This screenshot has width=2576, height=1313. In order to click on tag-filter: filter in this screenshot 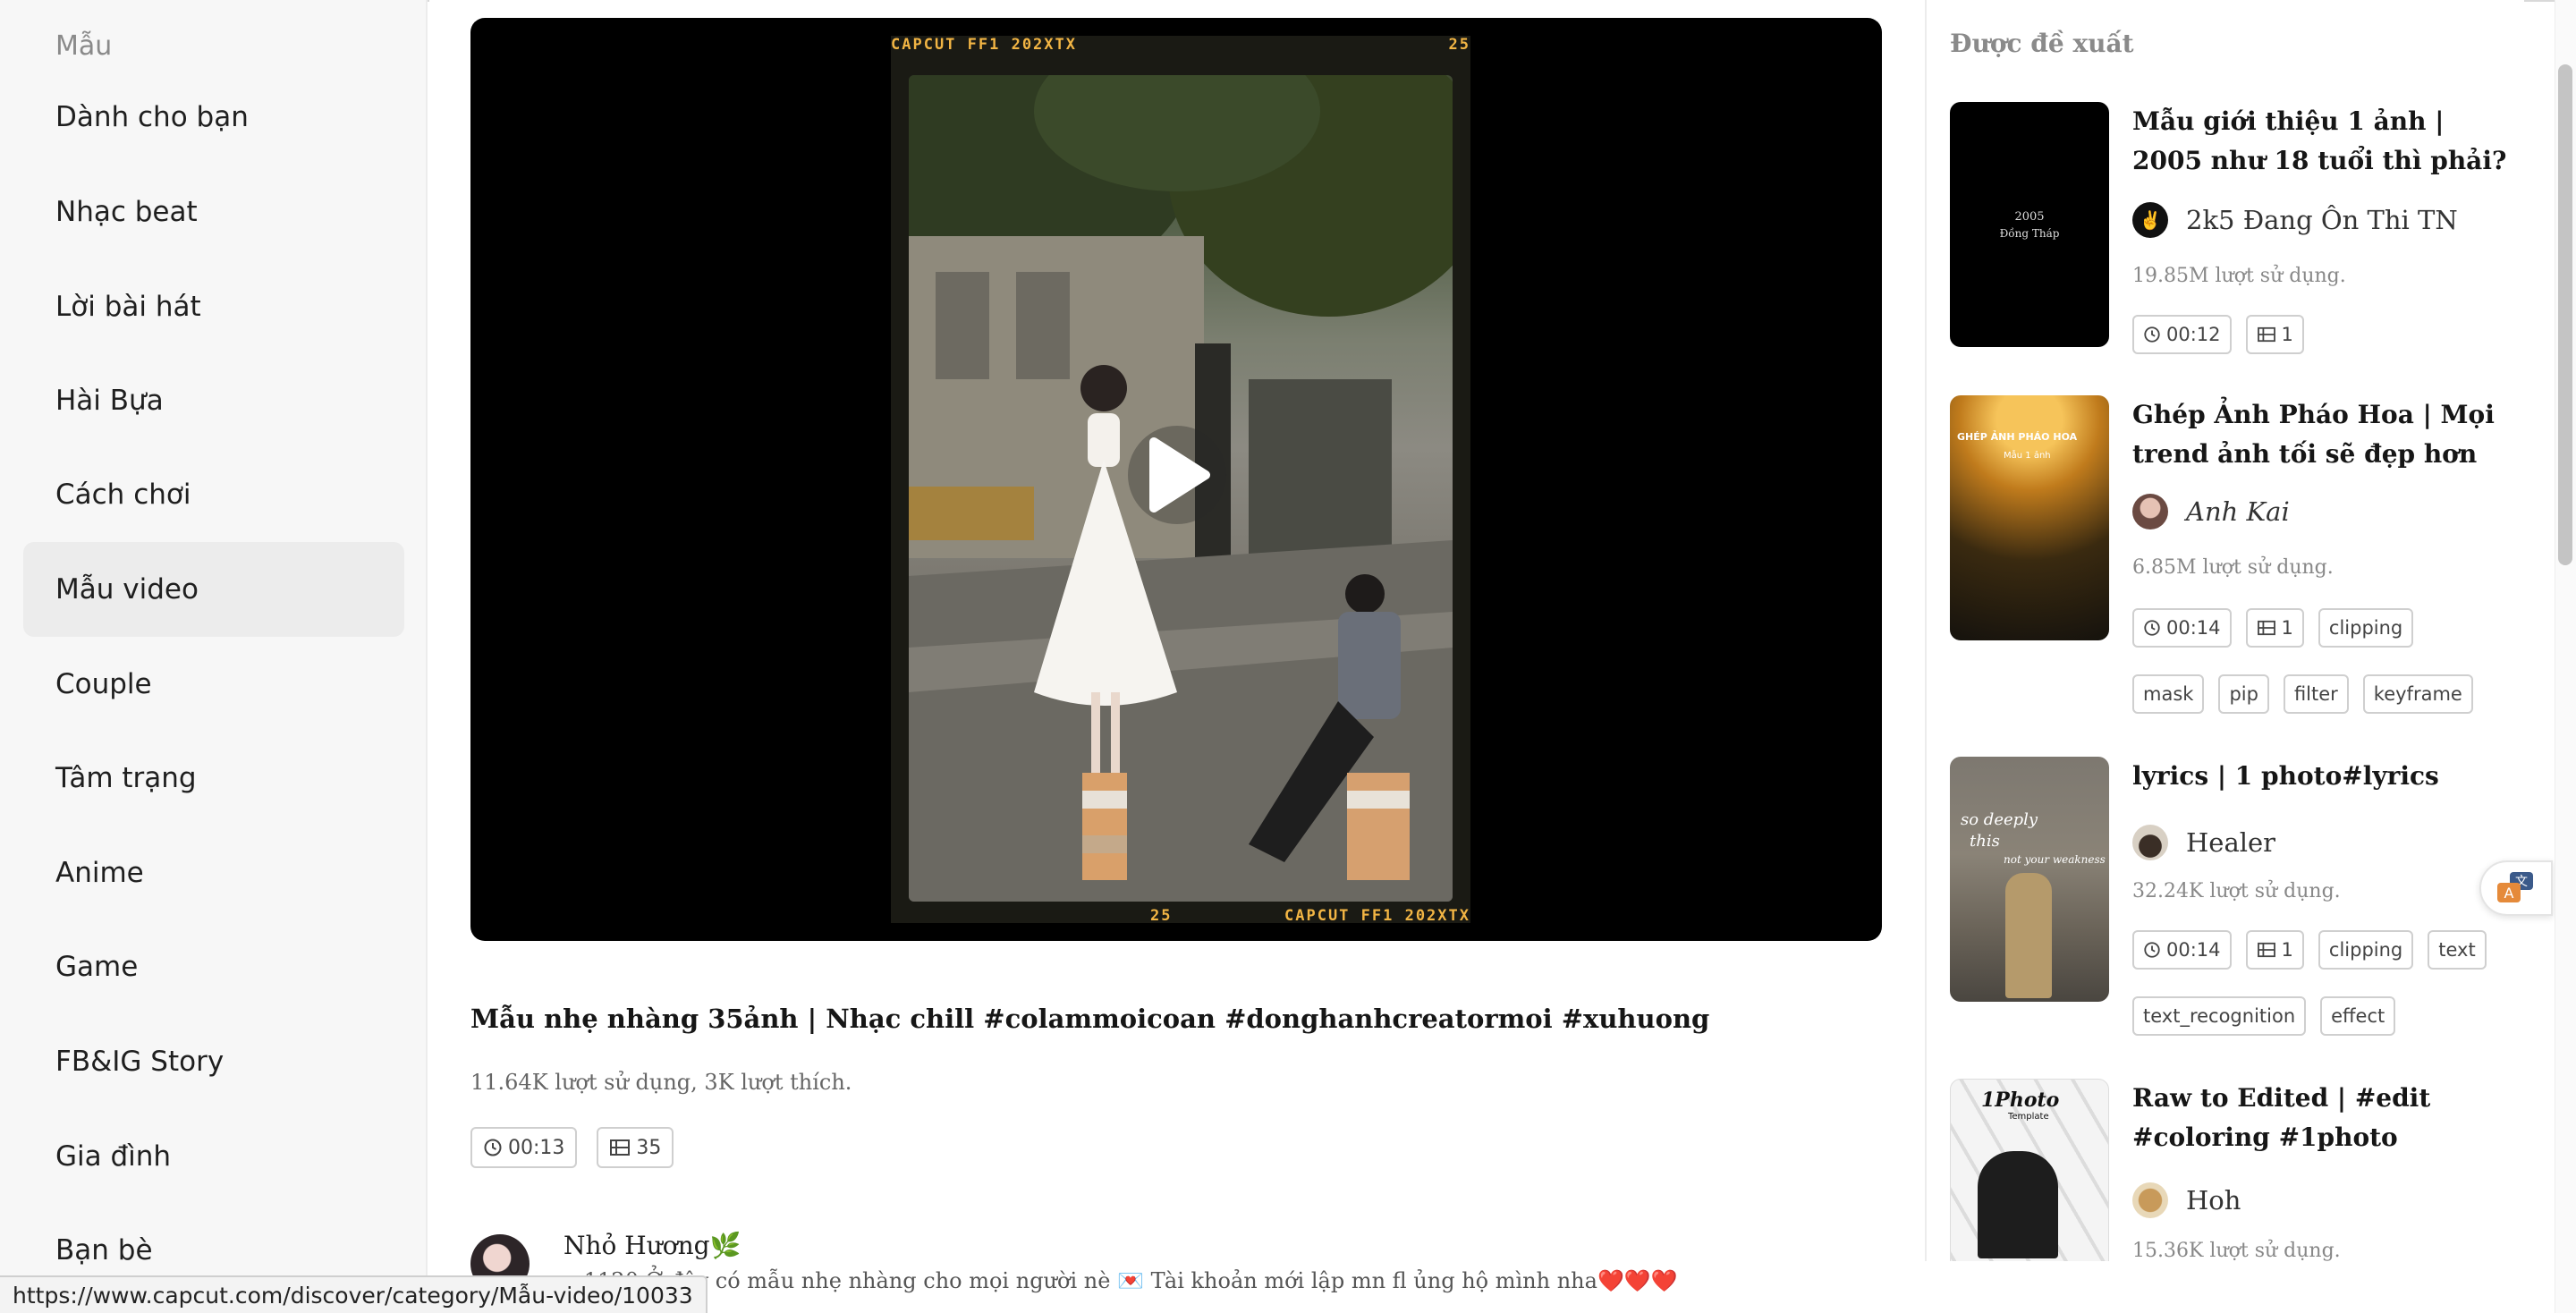, I will do `click(2316, 694)`.